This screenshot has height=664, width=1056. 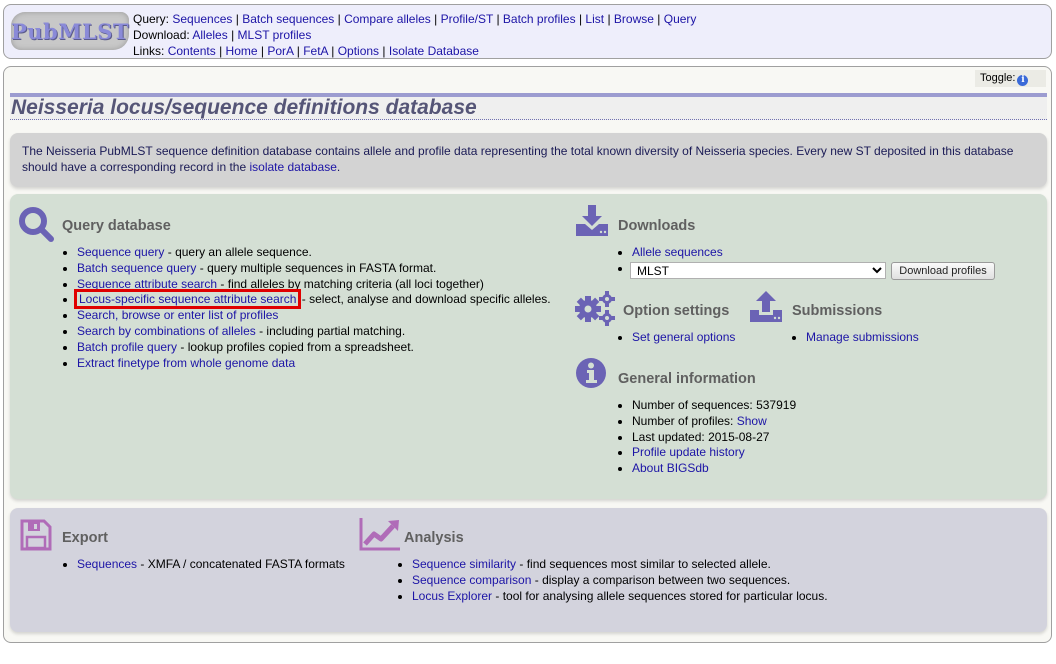 What do you see at coordinates (943, 271) in the screenshot?
I see `download-profiles-button: Download profiles` at bounding box center [943, 271].